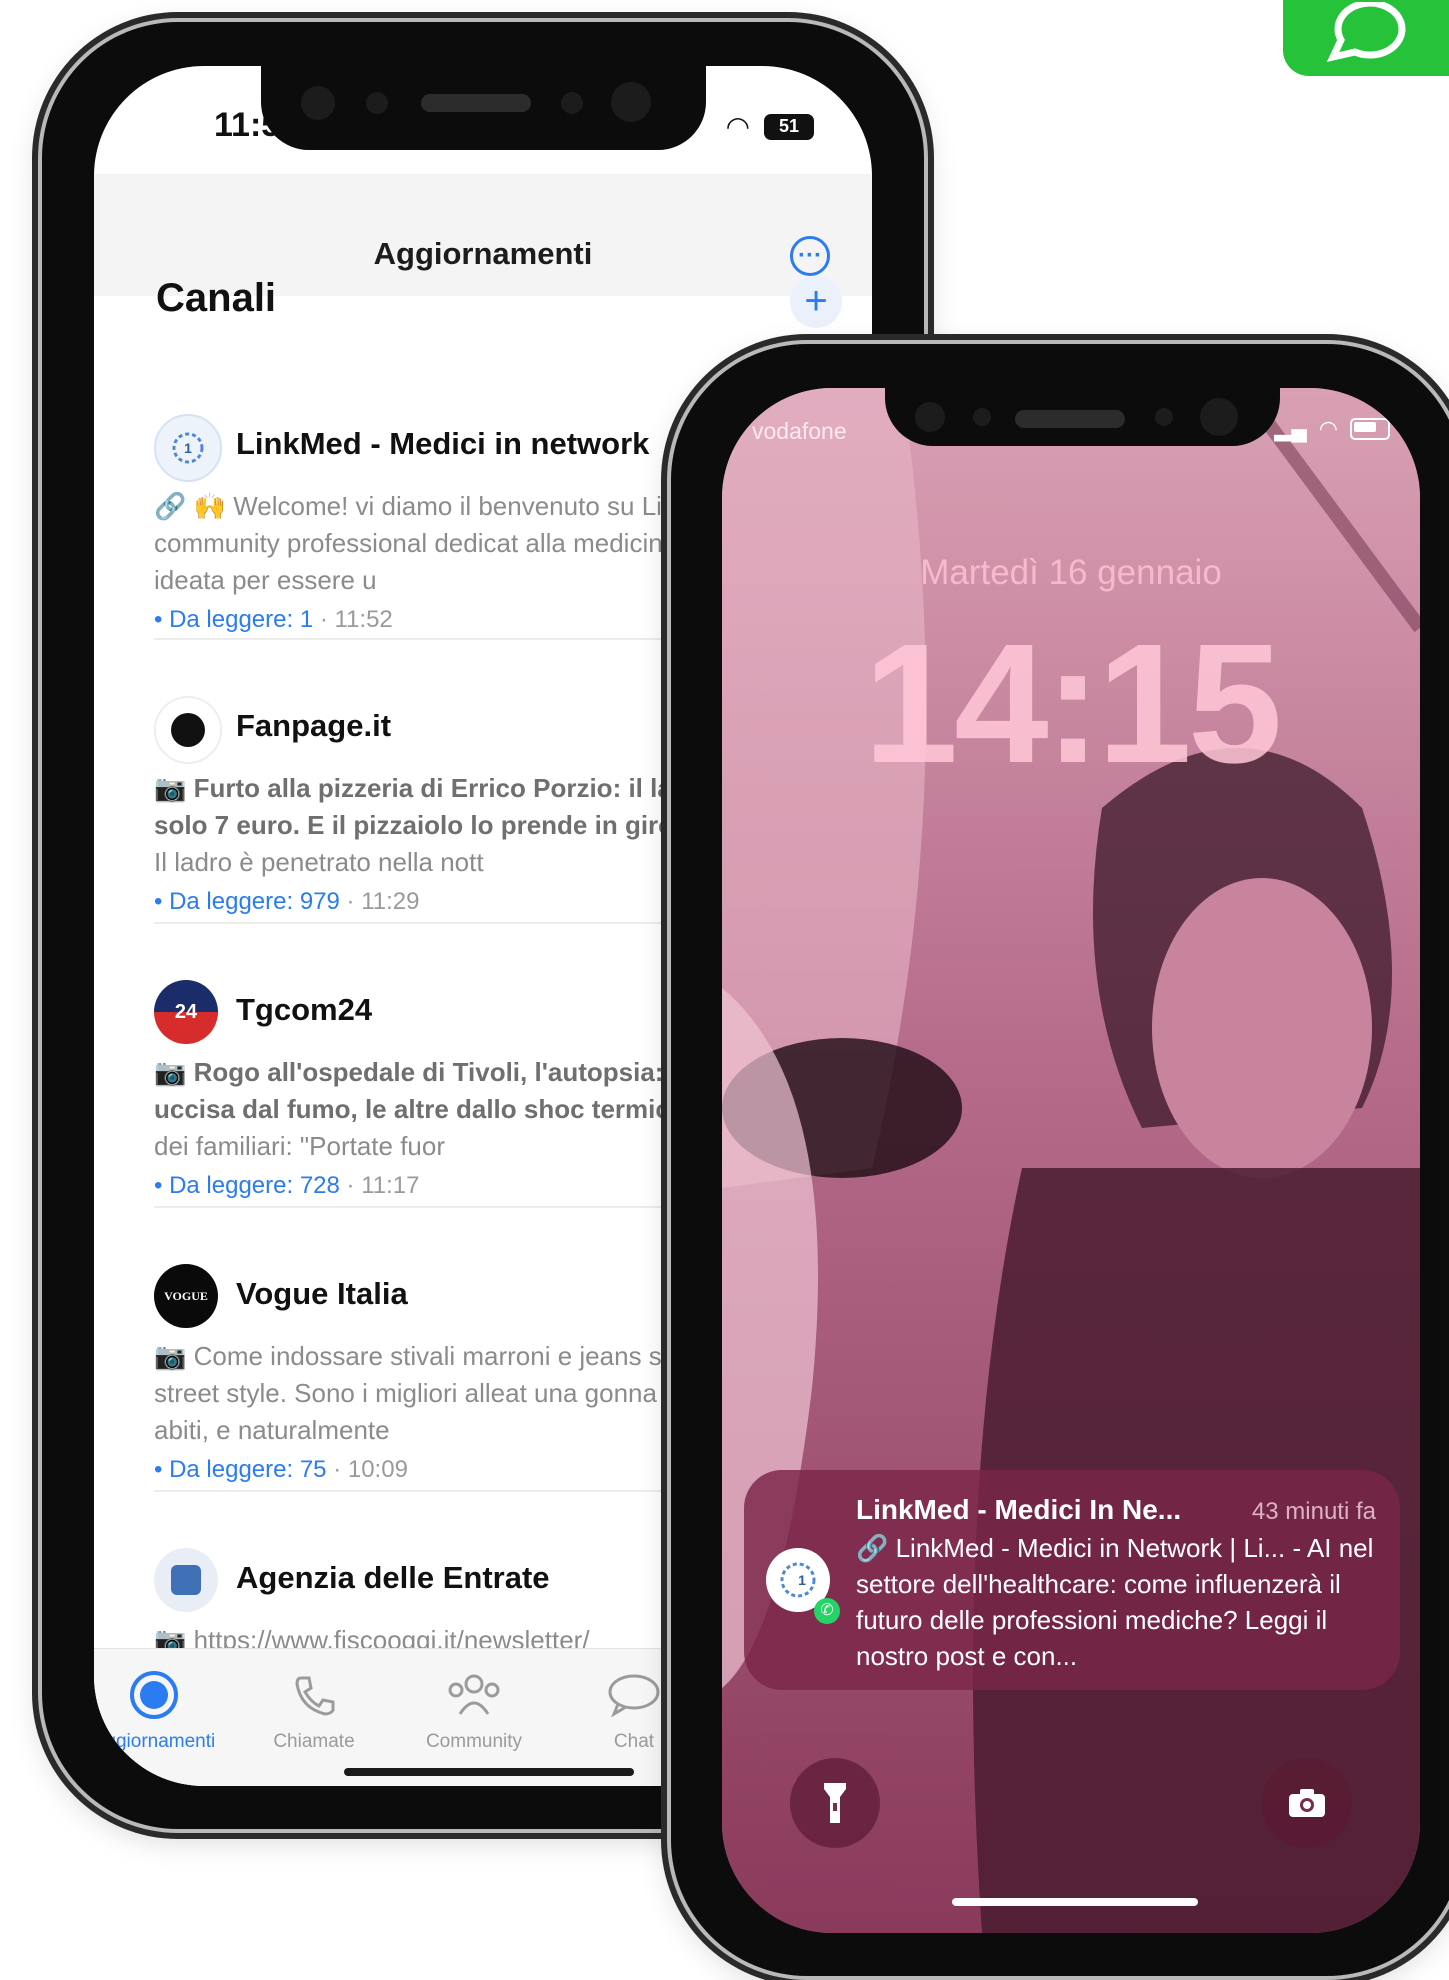  What do you see at coordinates (248, 1469) in the screenshot?
I see `unread-count: Da leggere: 75` at bounding box center [248, 1469].